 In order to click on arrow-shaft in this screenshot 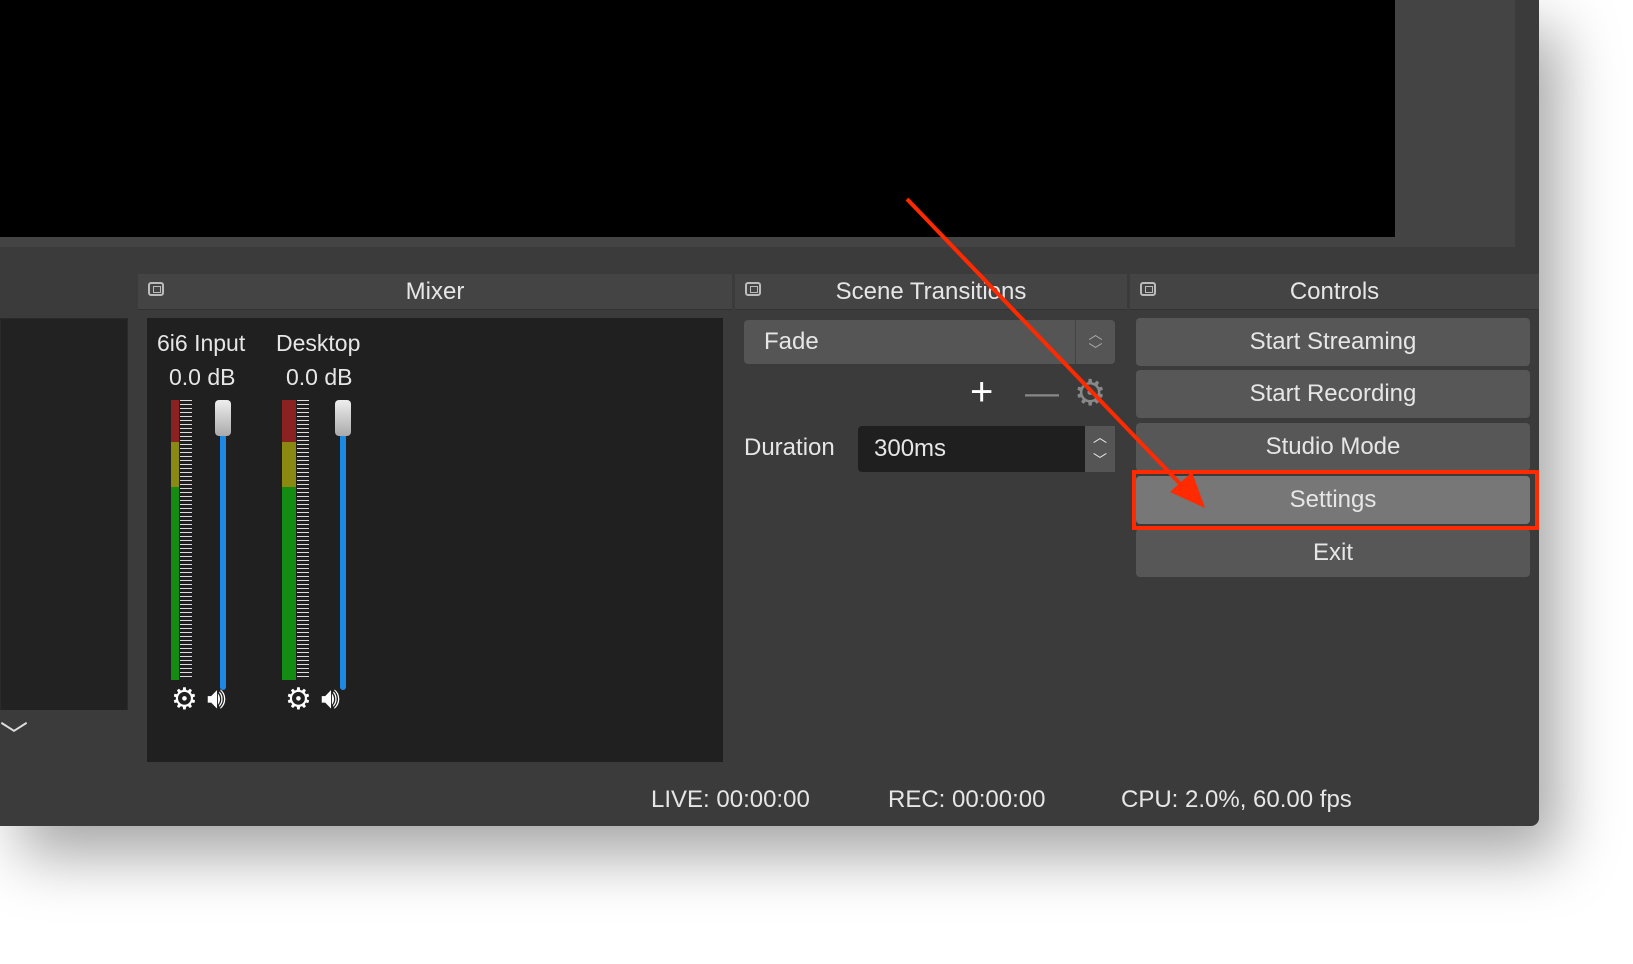, I will do `click(1047, 345)`.